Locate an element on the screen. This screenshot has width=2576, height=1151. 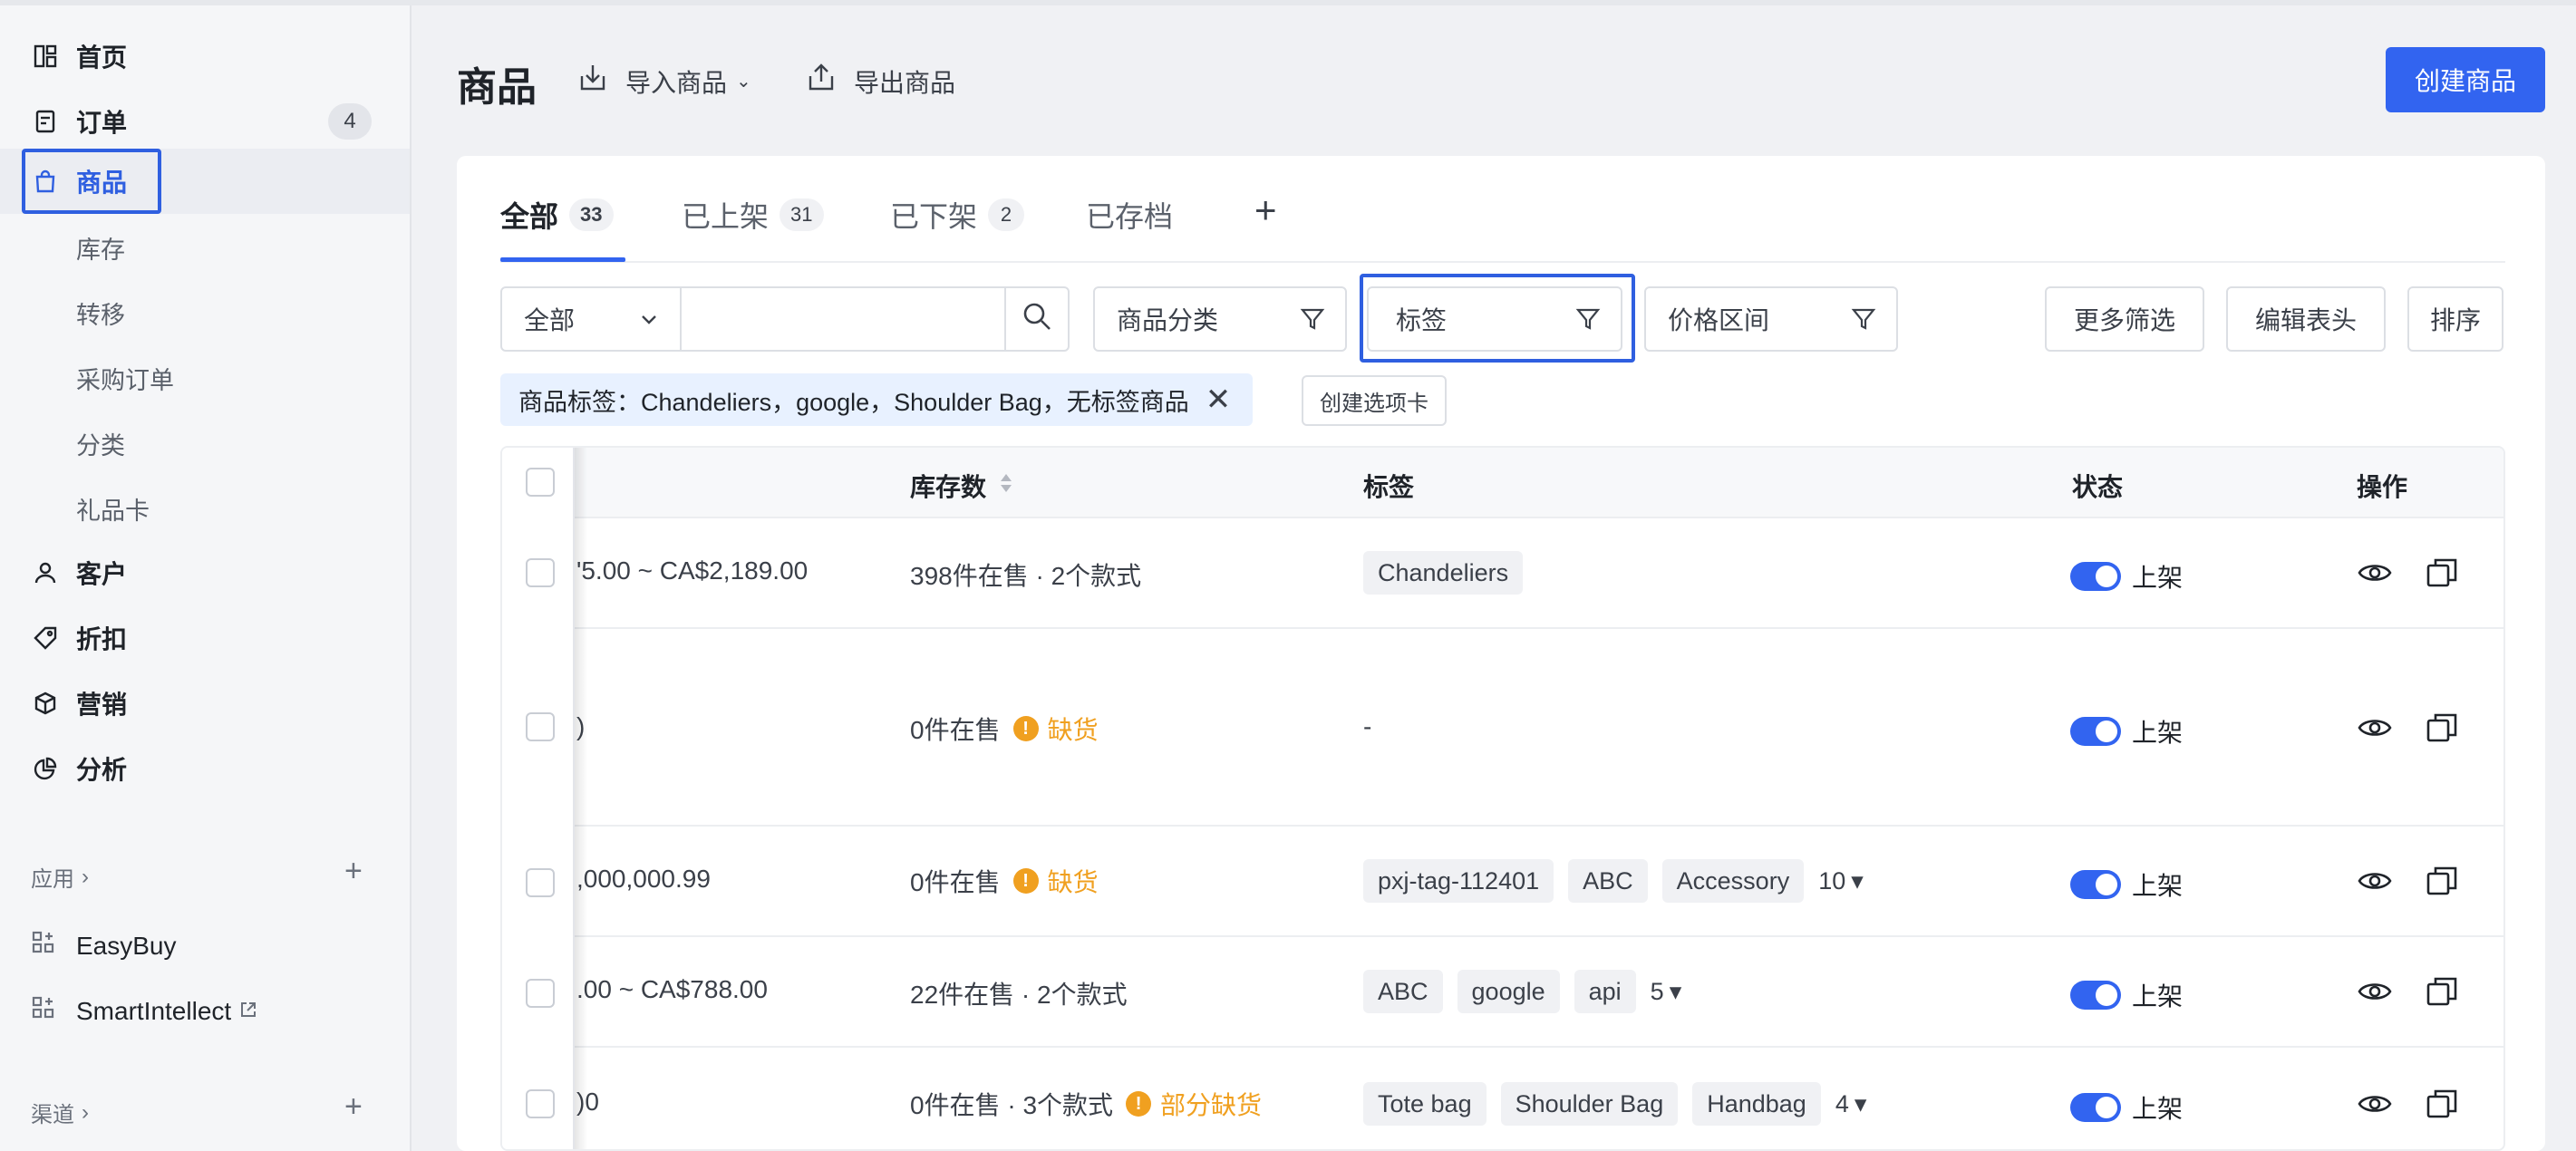
dashboard-icon is located at coordinates (45, 56).